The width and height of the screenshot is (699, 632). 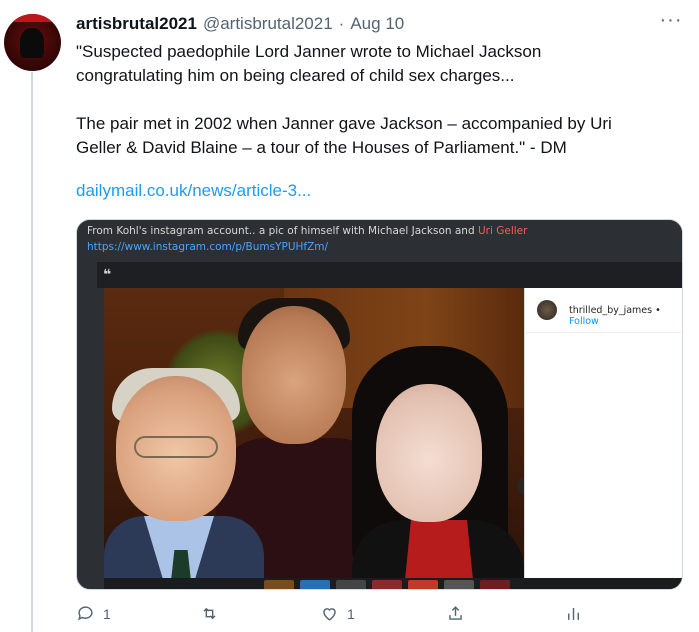 What do you see at coordinates (32, 18) in the screenshot?
I see `avatar-accent` at bounding box center [32, 18].